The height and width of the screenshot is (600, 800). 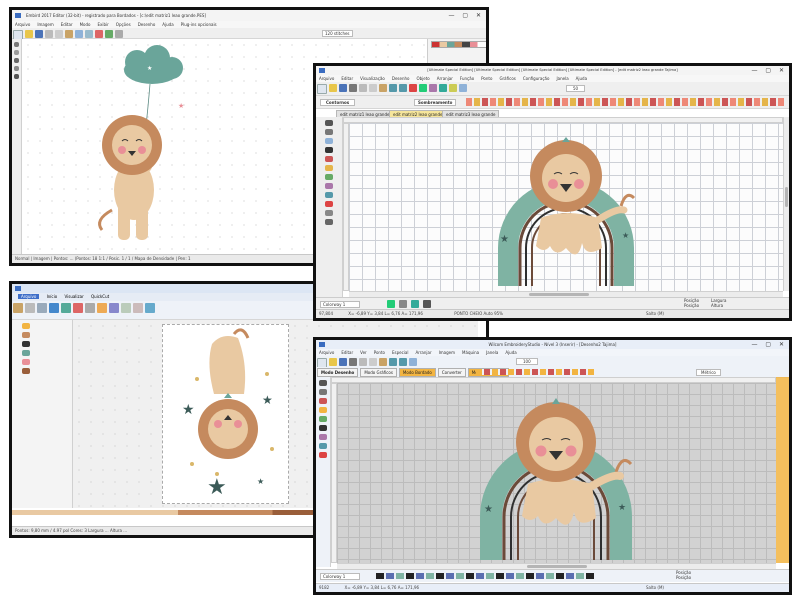 What do you see at coordinates (403, 88) in the screenshot?
I see `redo-icon` at bounding box center [403, 88].